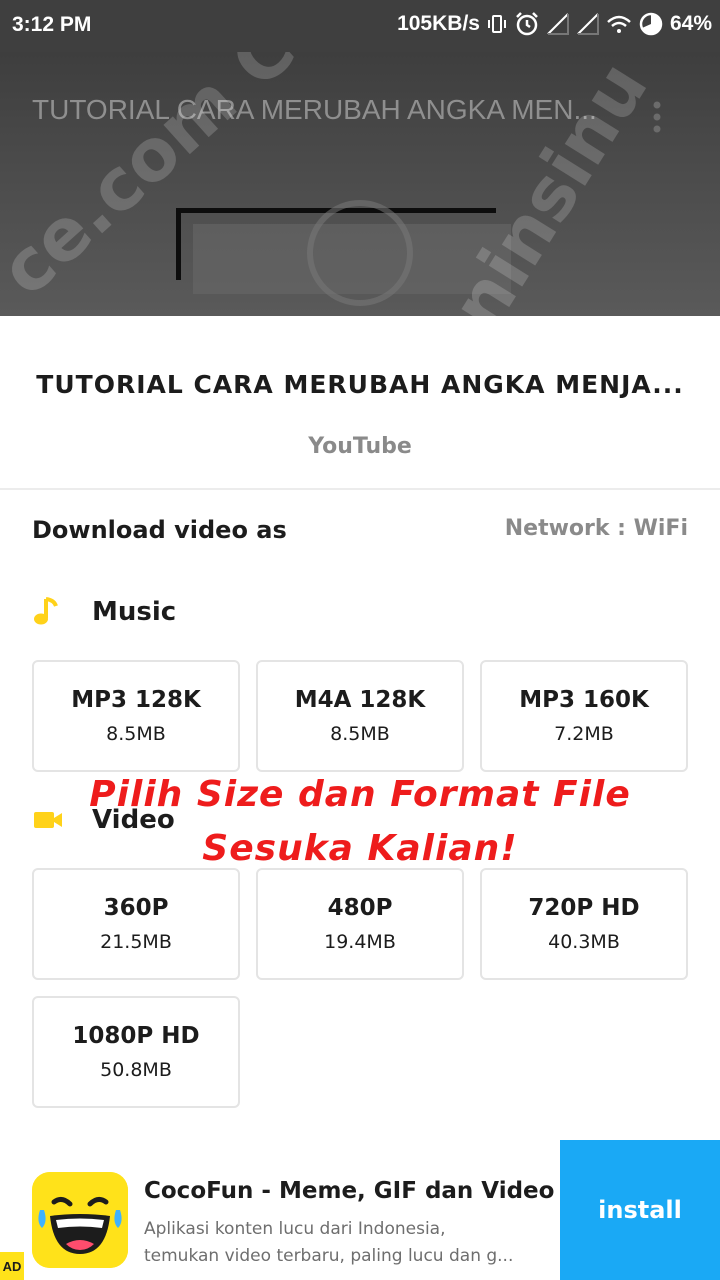  What do you see at coordinates (640, 1210) in the screenshot?
I see `install-button: install` at bounding box center [640, 1210].